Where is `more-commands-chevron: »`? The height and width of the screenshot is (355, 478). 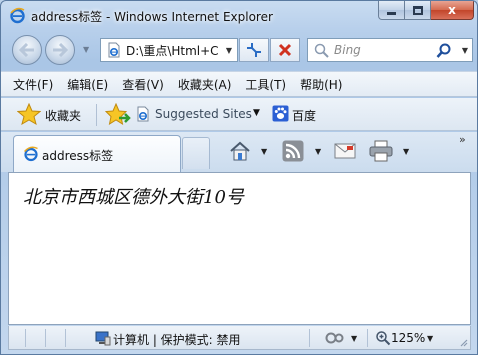
more-commands-chevron: » is located at coordinates (462, 139).